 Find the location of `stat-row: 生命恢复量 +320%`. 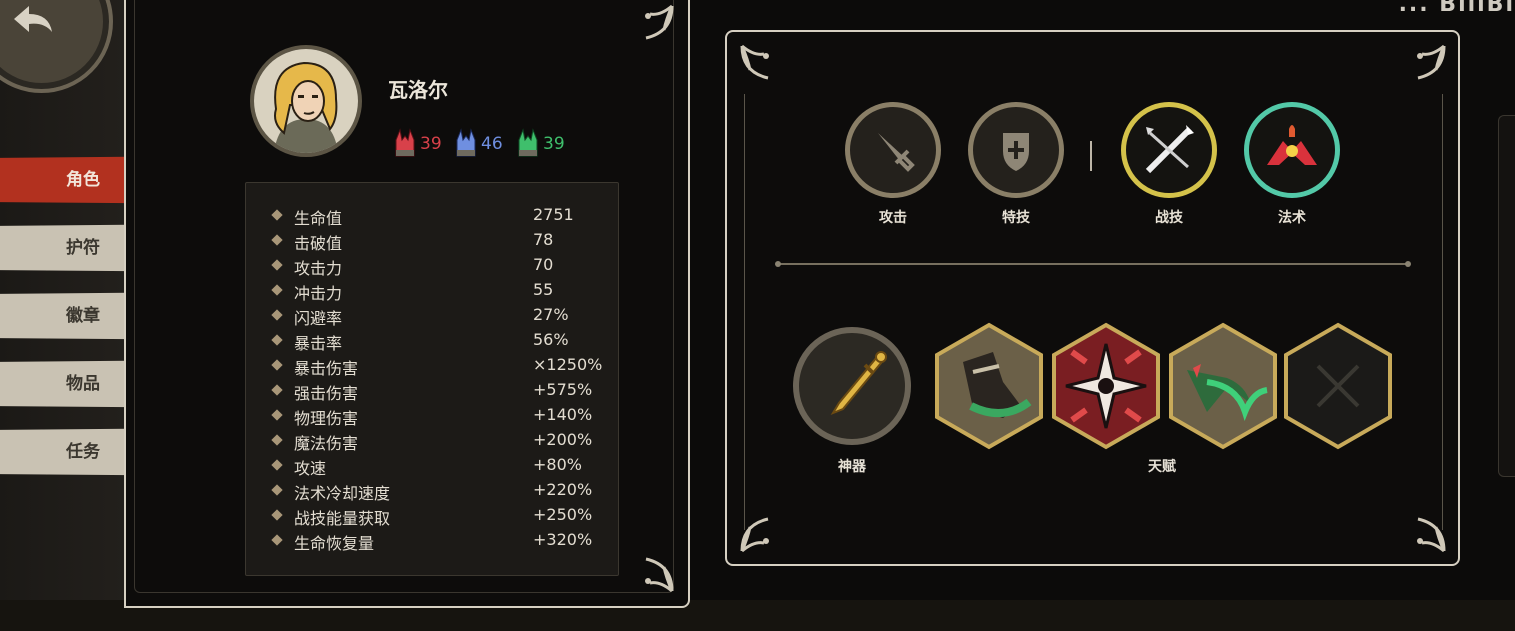

stat-row: 生命恢复量 +320% is located at coordinates (432, 540).